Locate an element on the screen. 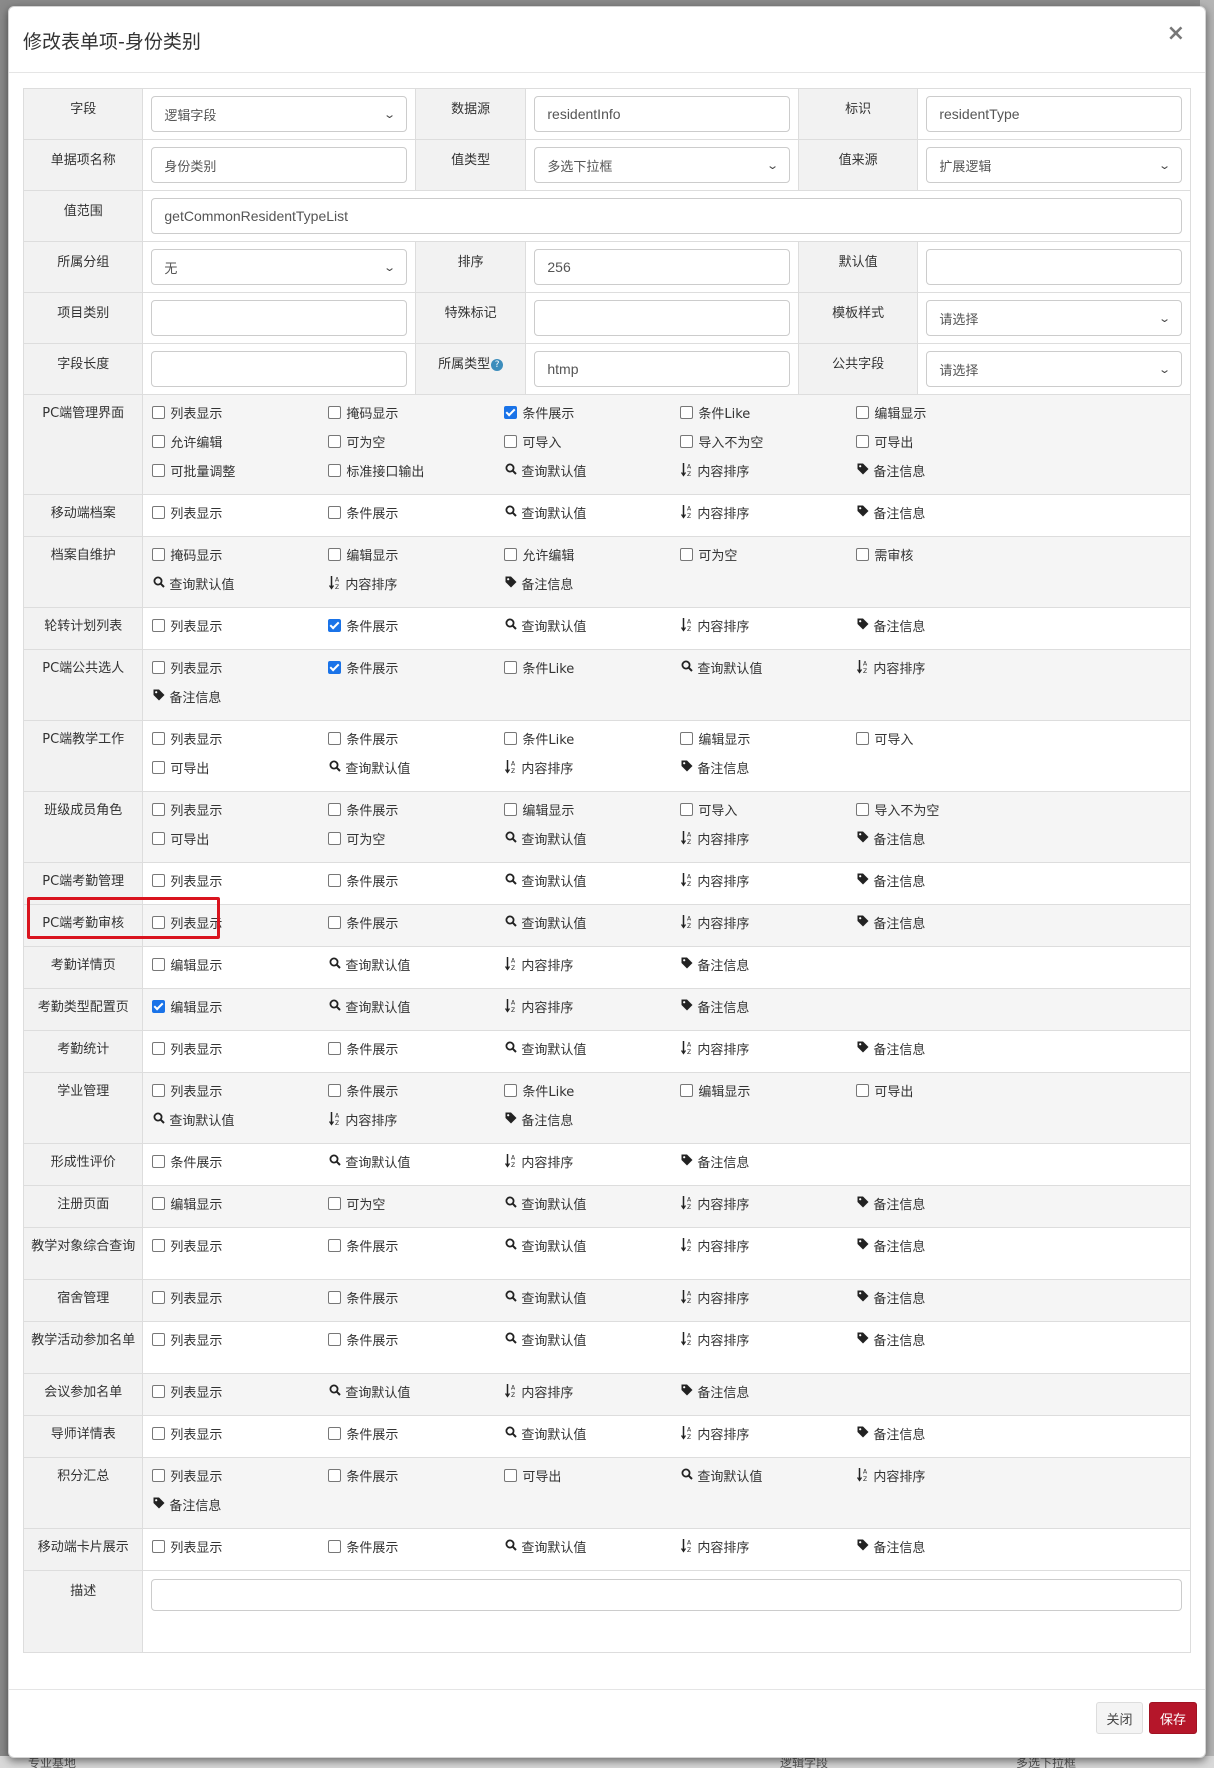 The image size is (1214, 1768). belong-type-input: htmp is located at coordinates (662, 369).